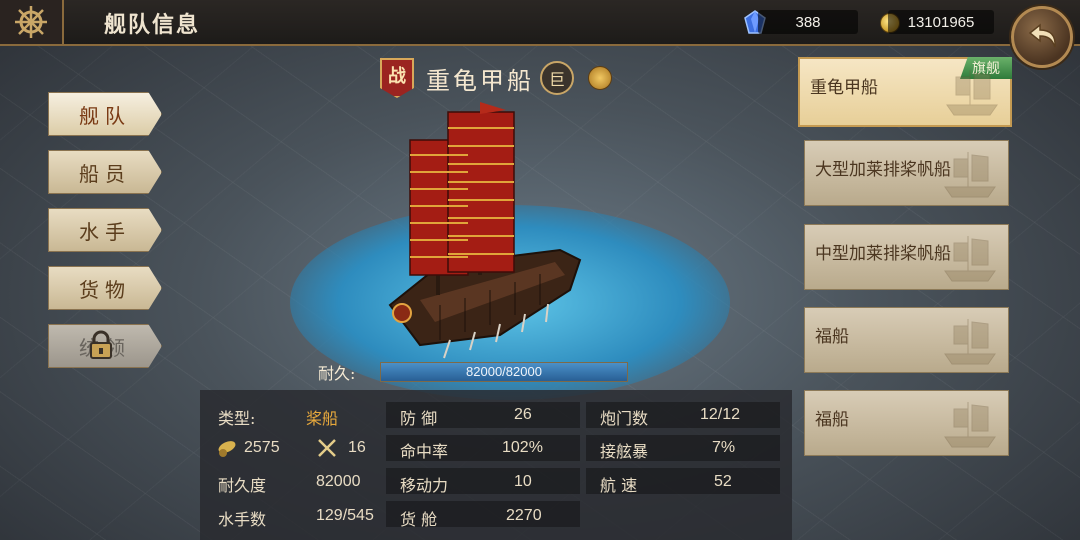 This screenshot has width=1080, height=540. Describe the element at coordinates (724, 447) in the screenshot. I see `boarding-value: 7%` at that location.